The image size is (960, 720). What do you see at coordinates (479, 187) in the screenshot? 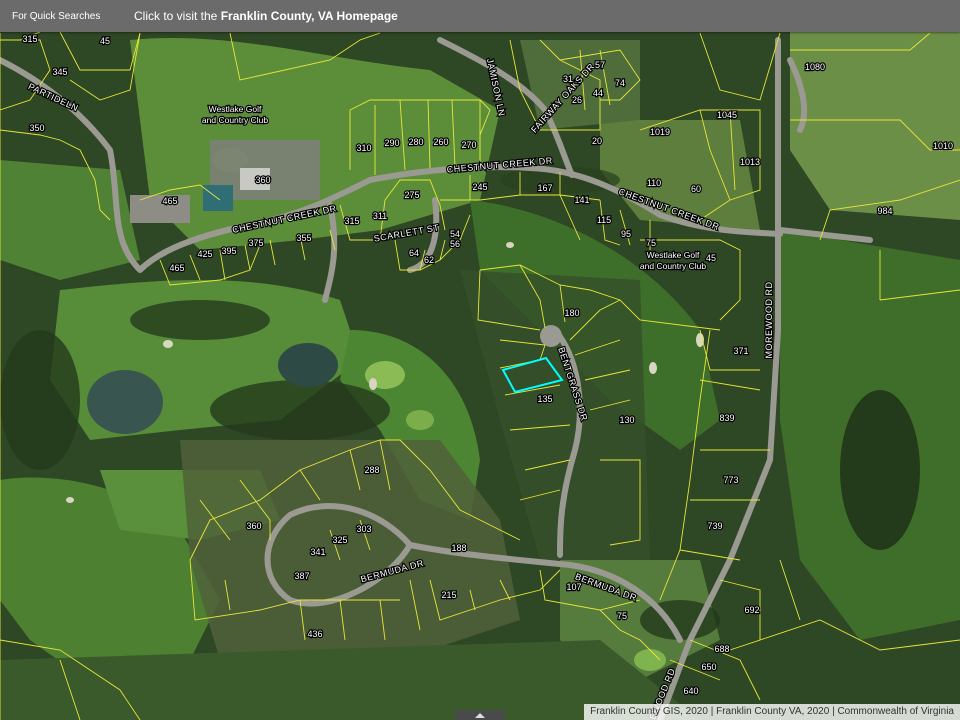
I see `parcel-label: 245` at bounding box center [479, 187].